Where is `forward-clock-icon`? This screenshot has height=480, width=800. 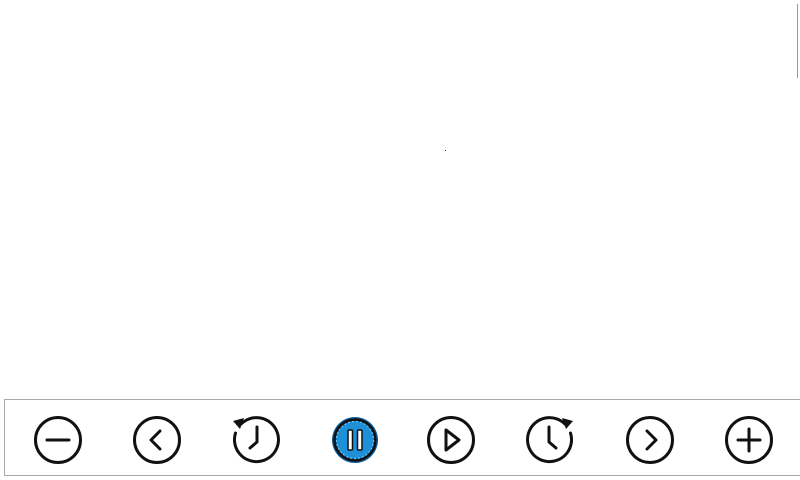 forward-clock-icon is located at coordinates (550, 440).